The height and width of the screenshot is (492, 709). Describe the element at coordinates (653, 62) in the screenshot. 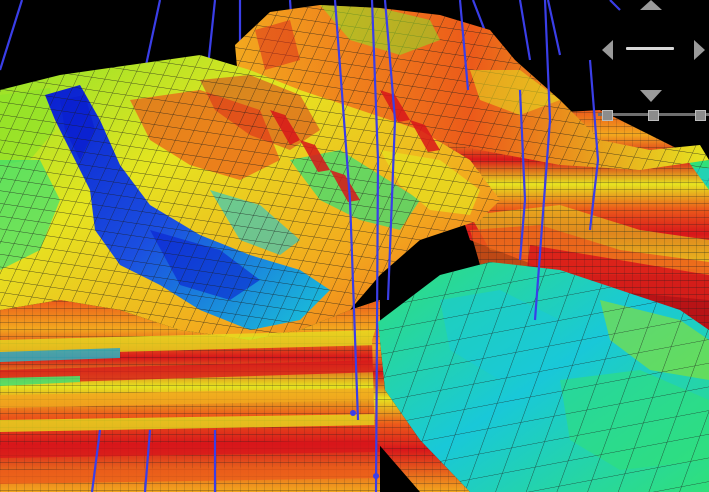

I see `navigation-controls` at that location.